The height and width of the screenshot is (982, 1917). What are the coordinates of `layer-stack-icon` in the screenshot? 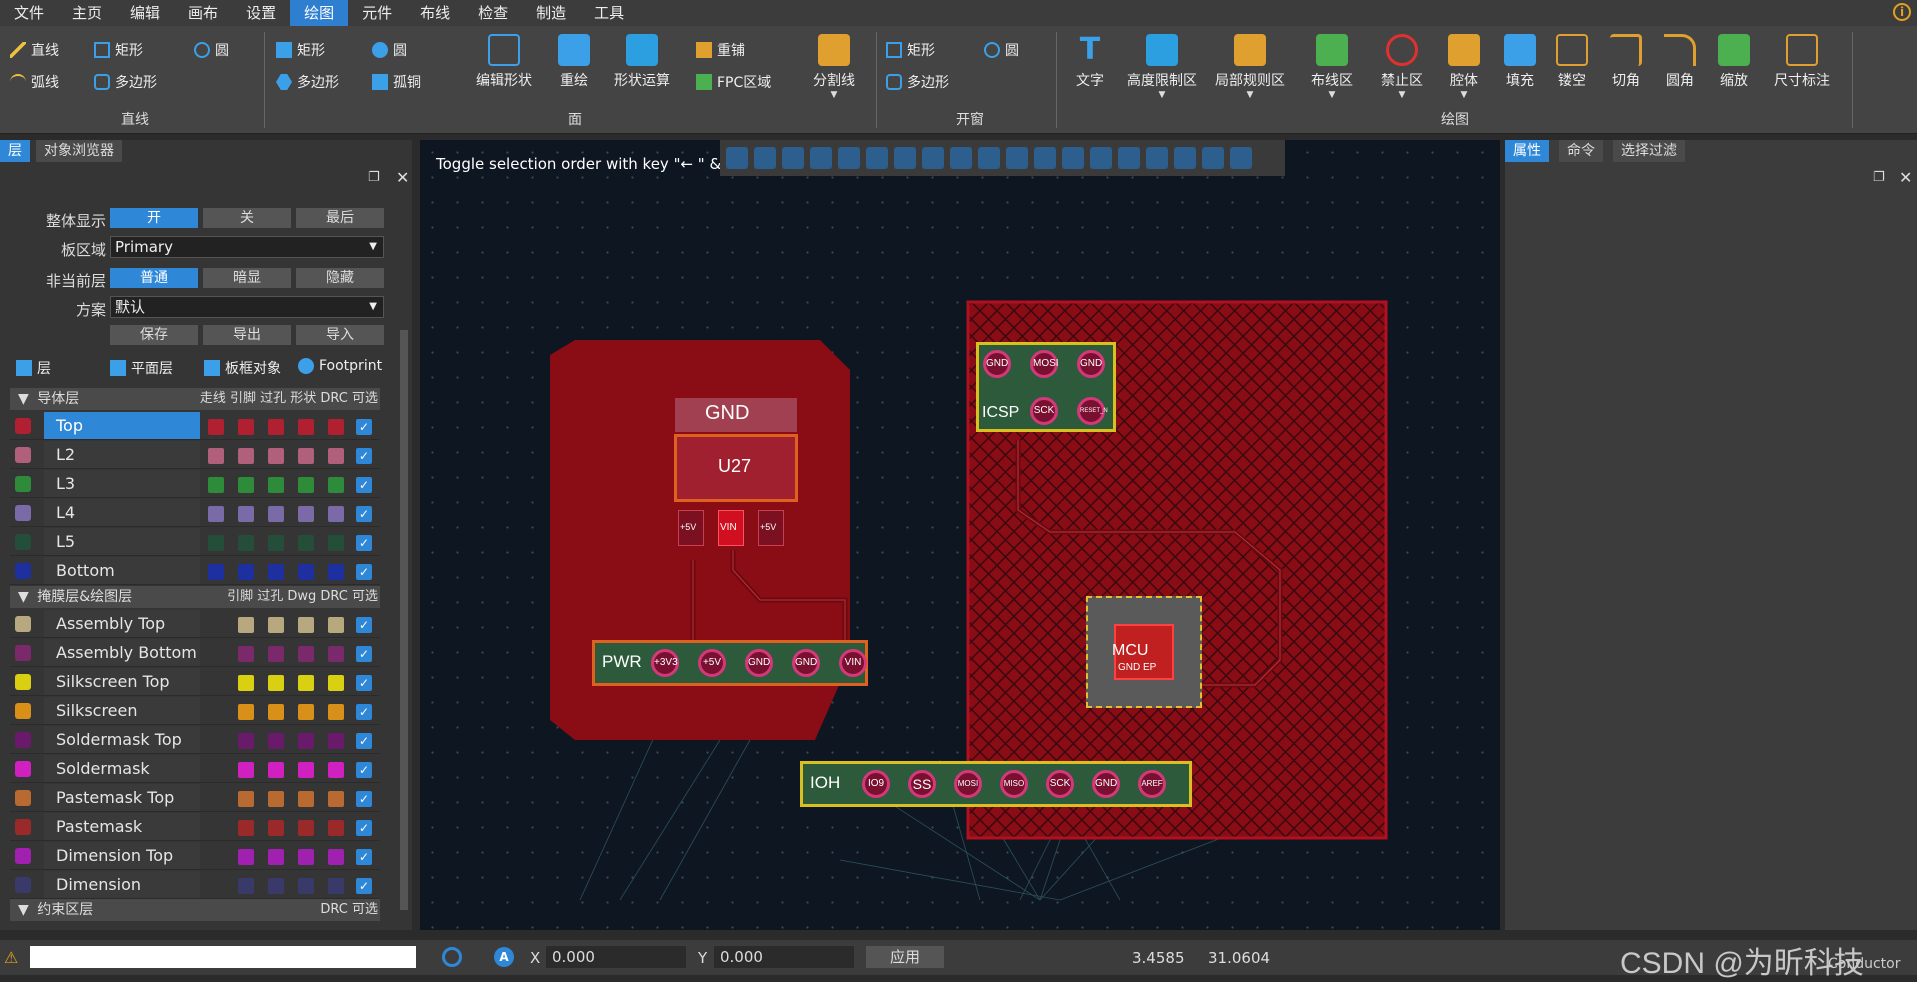 It's located at (905, 158).